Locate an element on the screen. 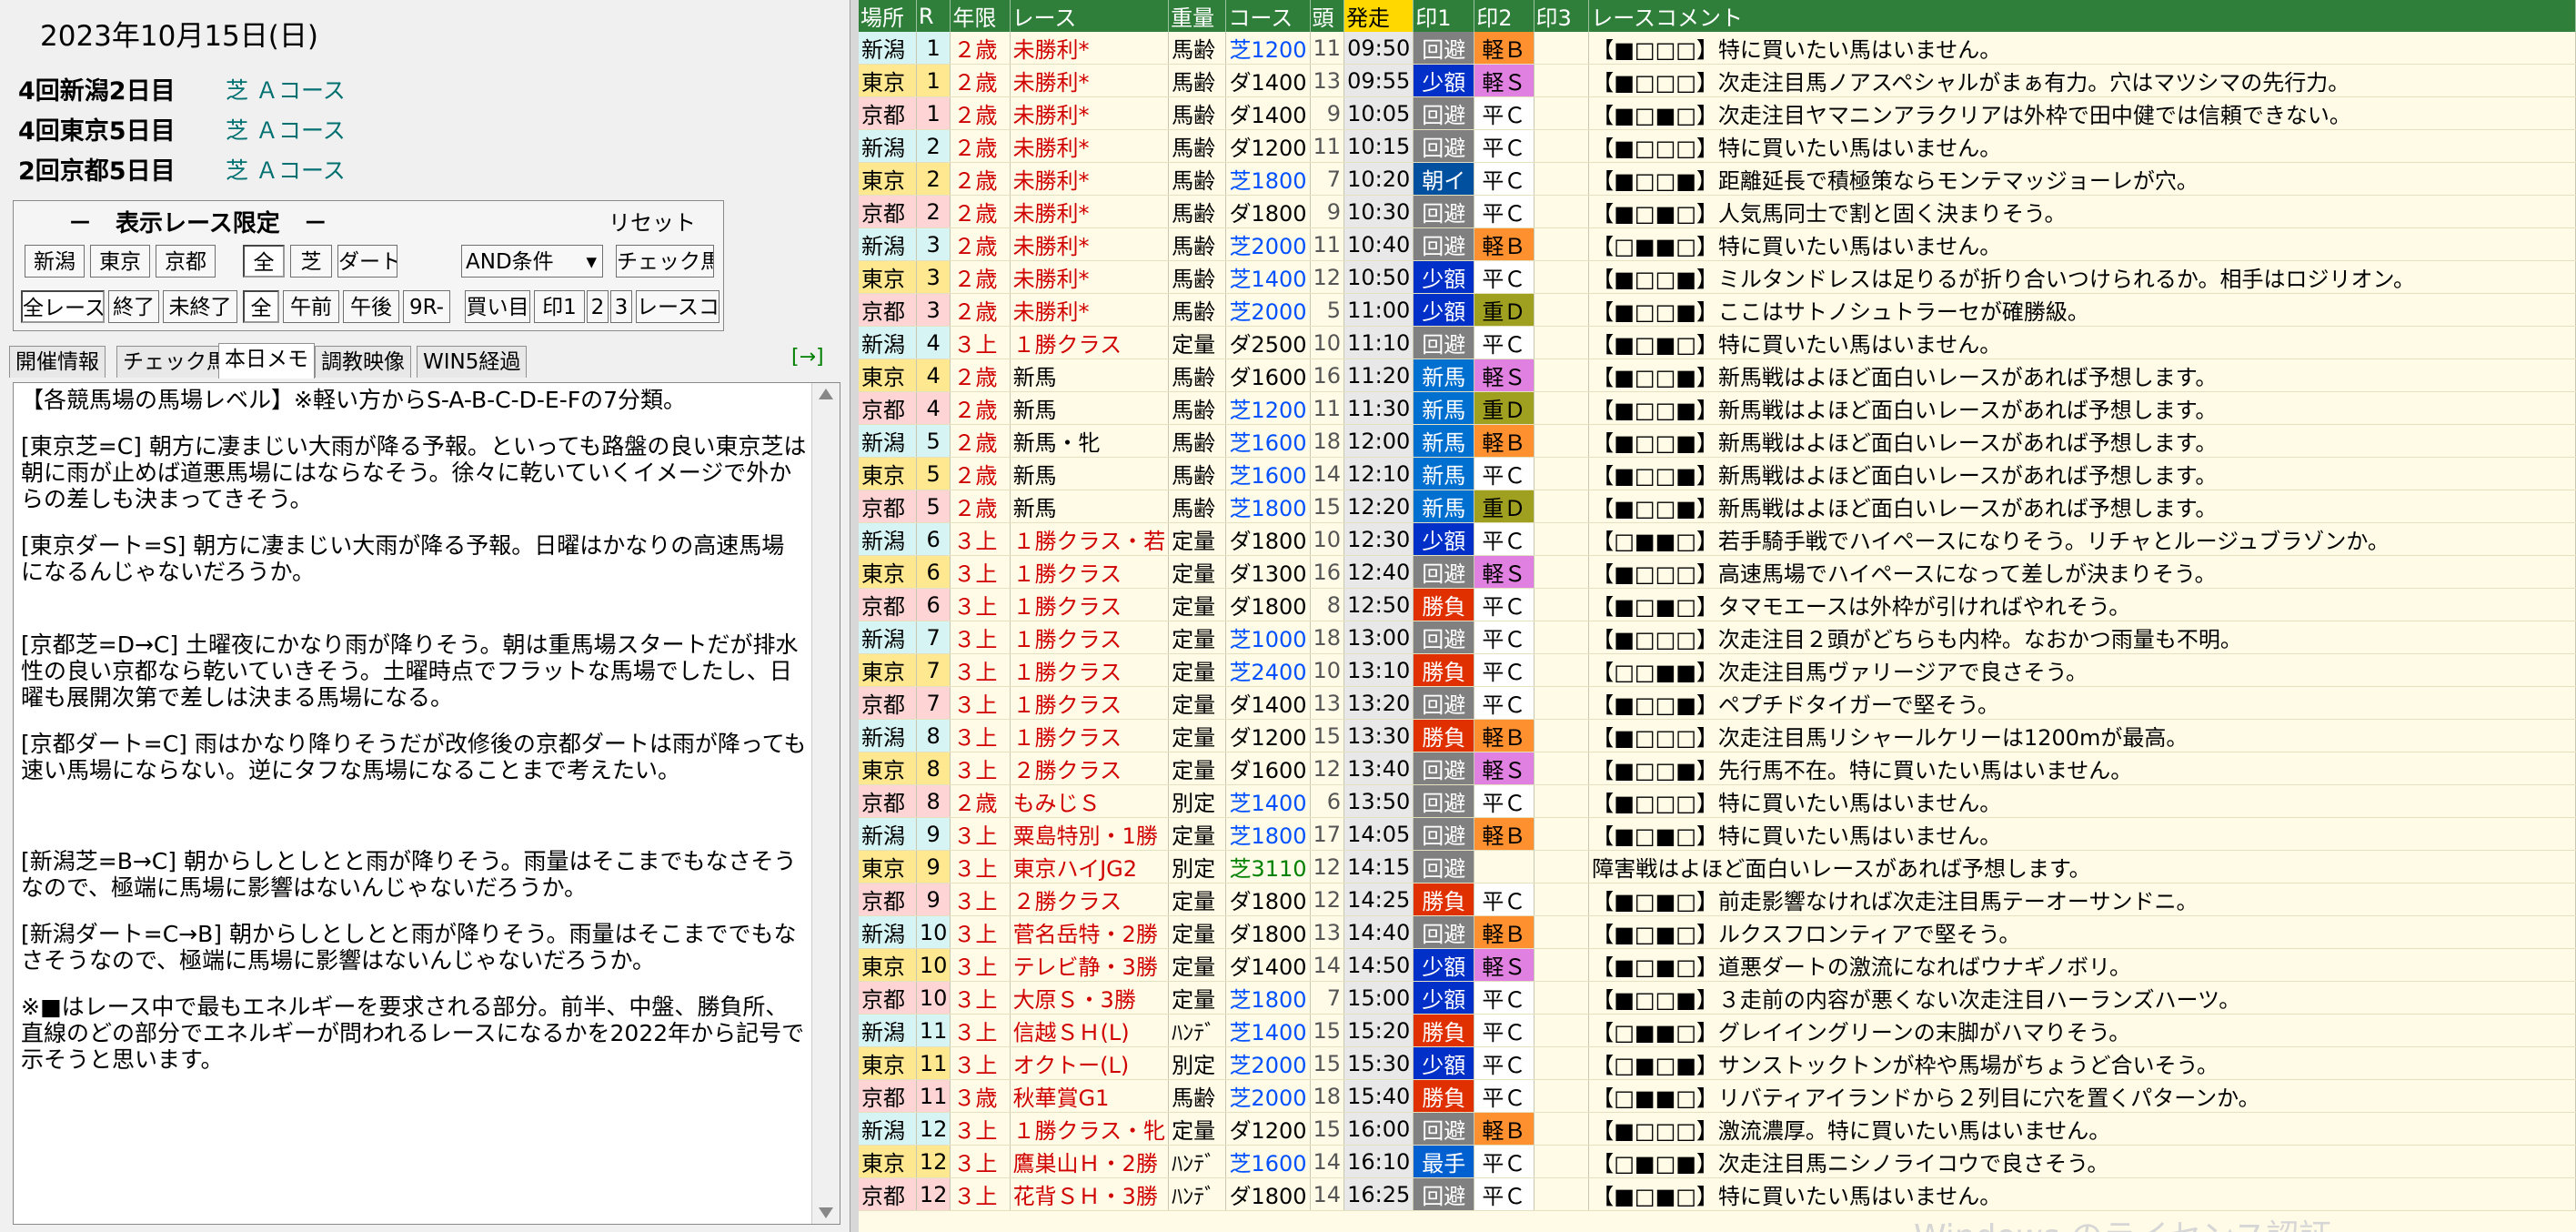 The image size is (2576, 1232). col-mark3-header: 印3 is located at coordinates (1562, 16).